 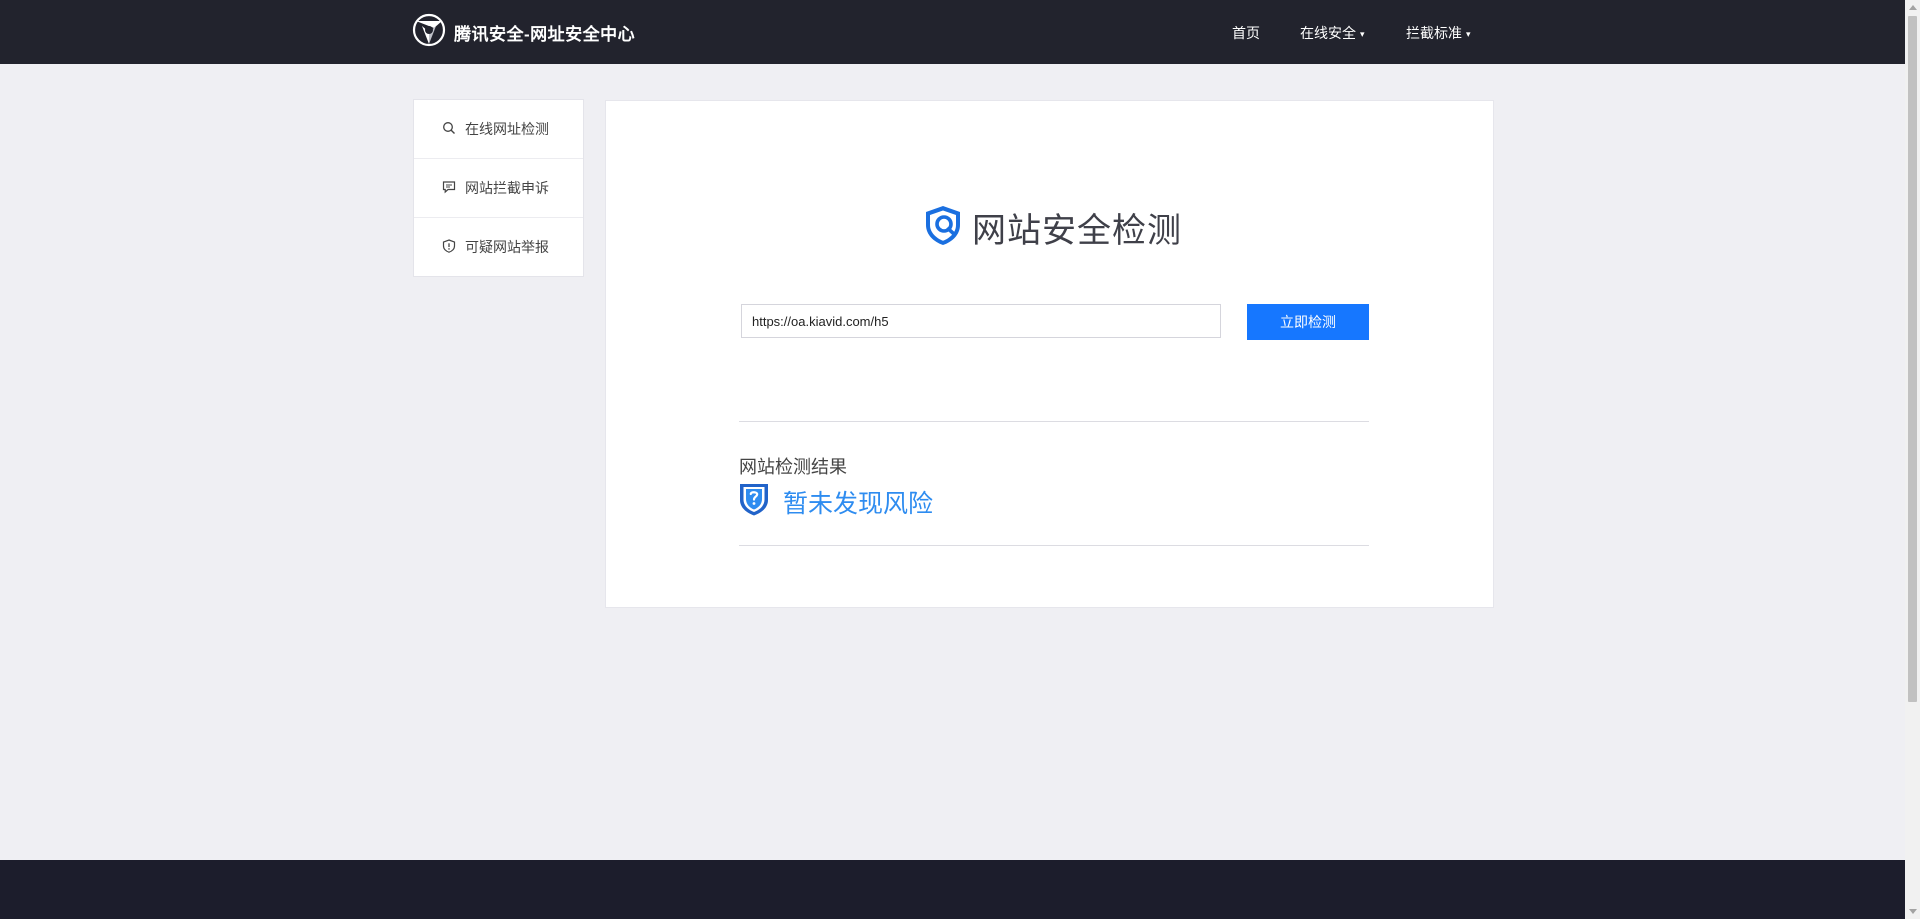 I want to click on top-navbar: 腾讯安全-网址安全中心 首页 在线安全 ▾ 拦截标准 ▾, so click(x=952, y=32).